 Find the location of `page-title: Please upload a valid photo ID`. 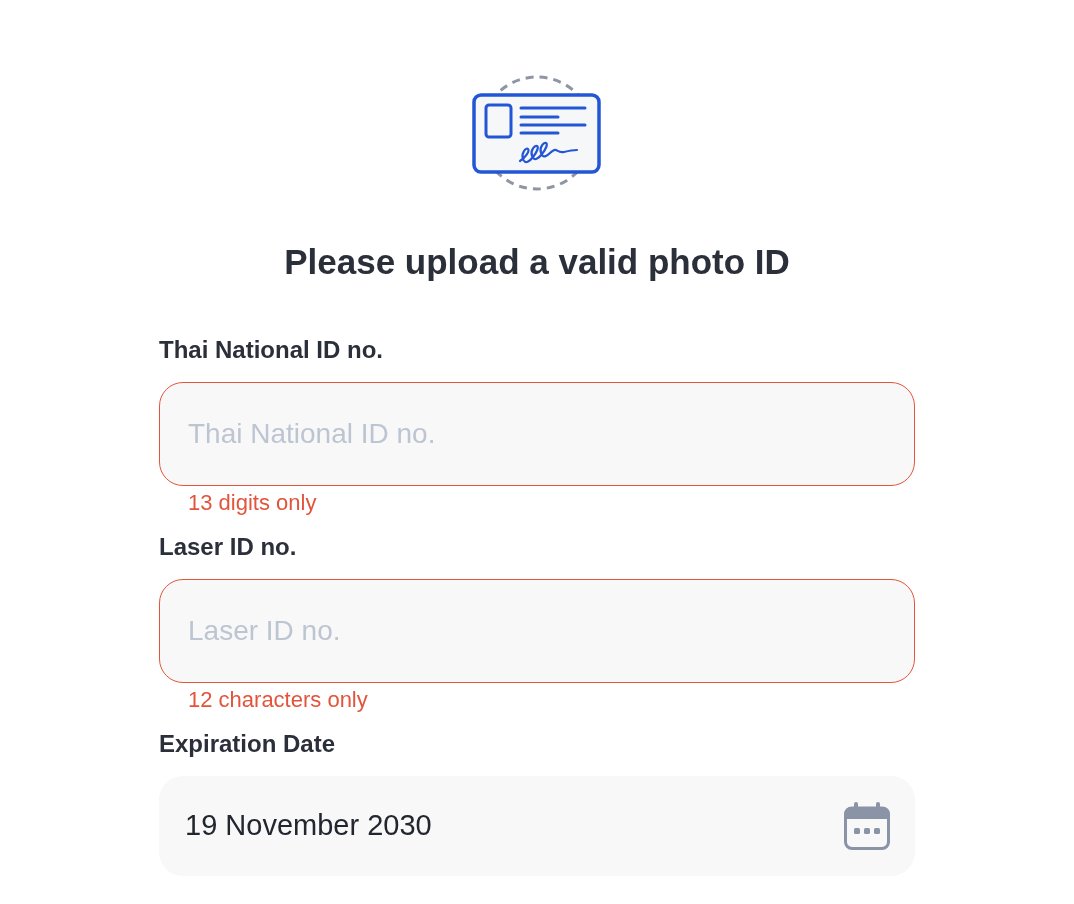

page-title: Please upload a valid photo ID is located at coordinates (537, 262).